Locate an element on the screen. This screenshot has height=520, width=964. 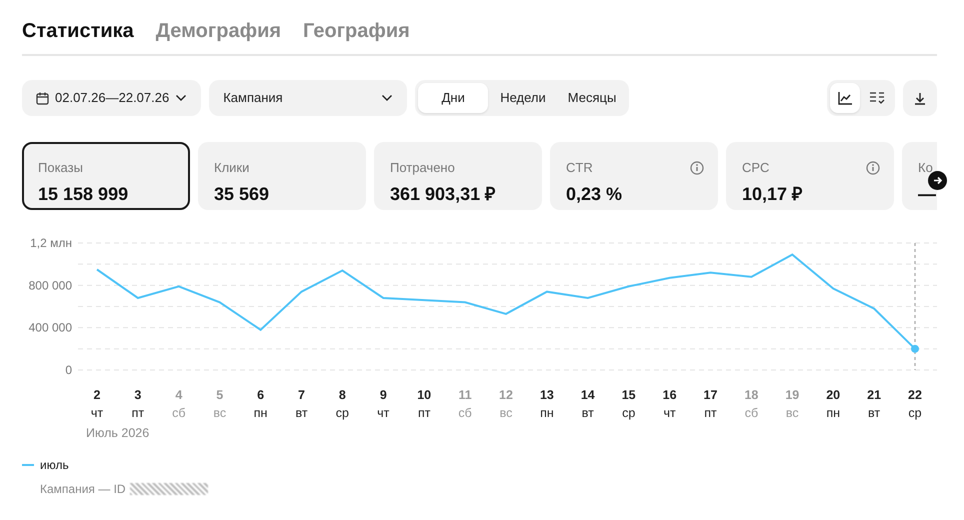
view-toggle is located at coordinates (845, 98).